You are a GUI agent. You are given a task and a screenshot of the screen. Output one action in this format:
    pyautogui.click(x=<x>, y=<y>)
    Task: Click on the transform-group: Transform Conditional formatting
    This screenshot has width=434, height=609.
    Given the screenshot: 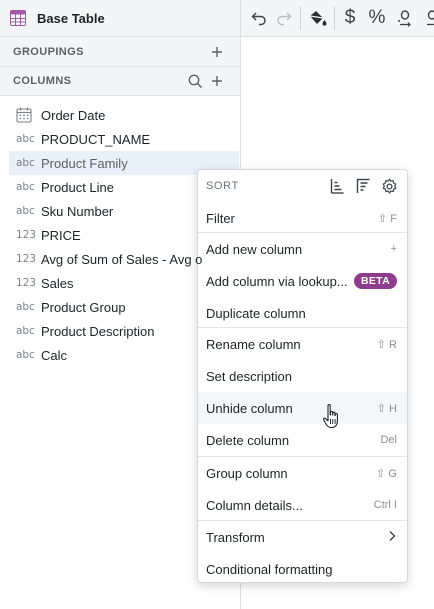 What is the action you would take?
    pyautogui.click(x=302, y=553)
    